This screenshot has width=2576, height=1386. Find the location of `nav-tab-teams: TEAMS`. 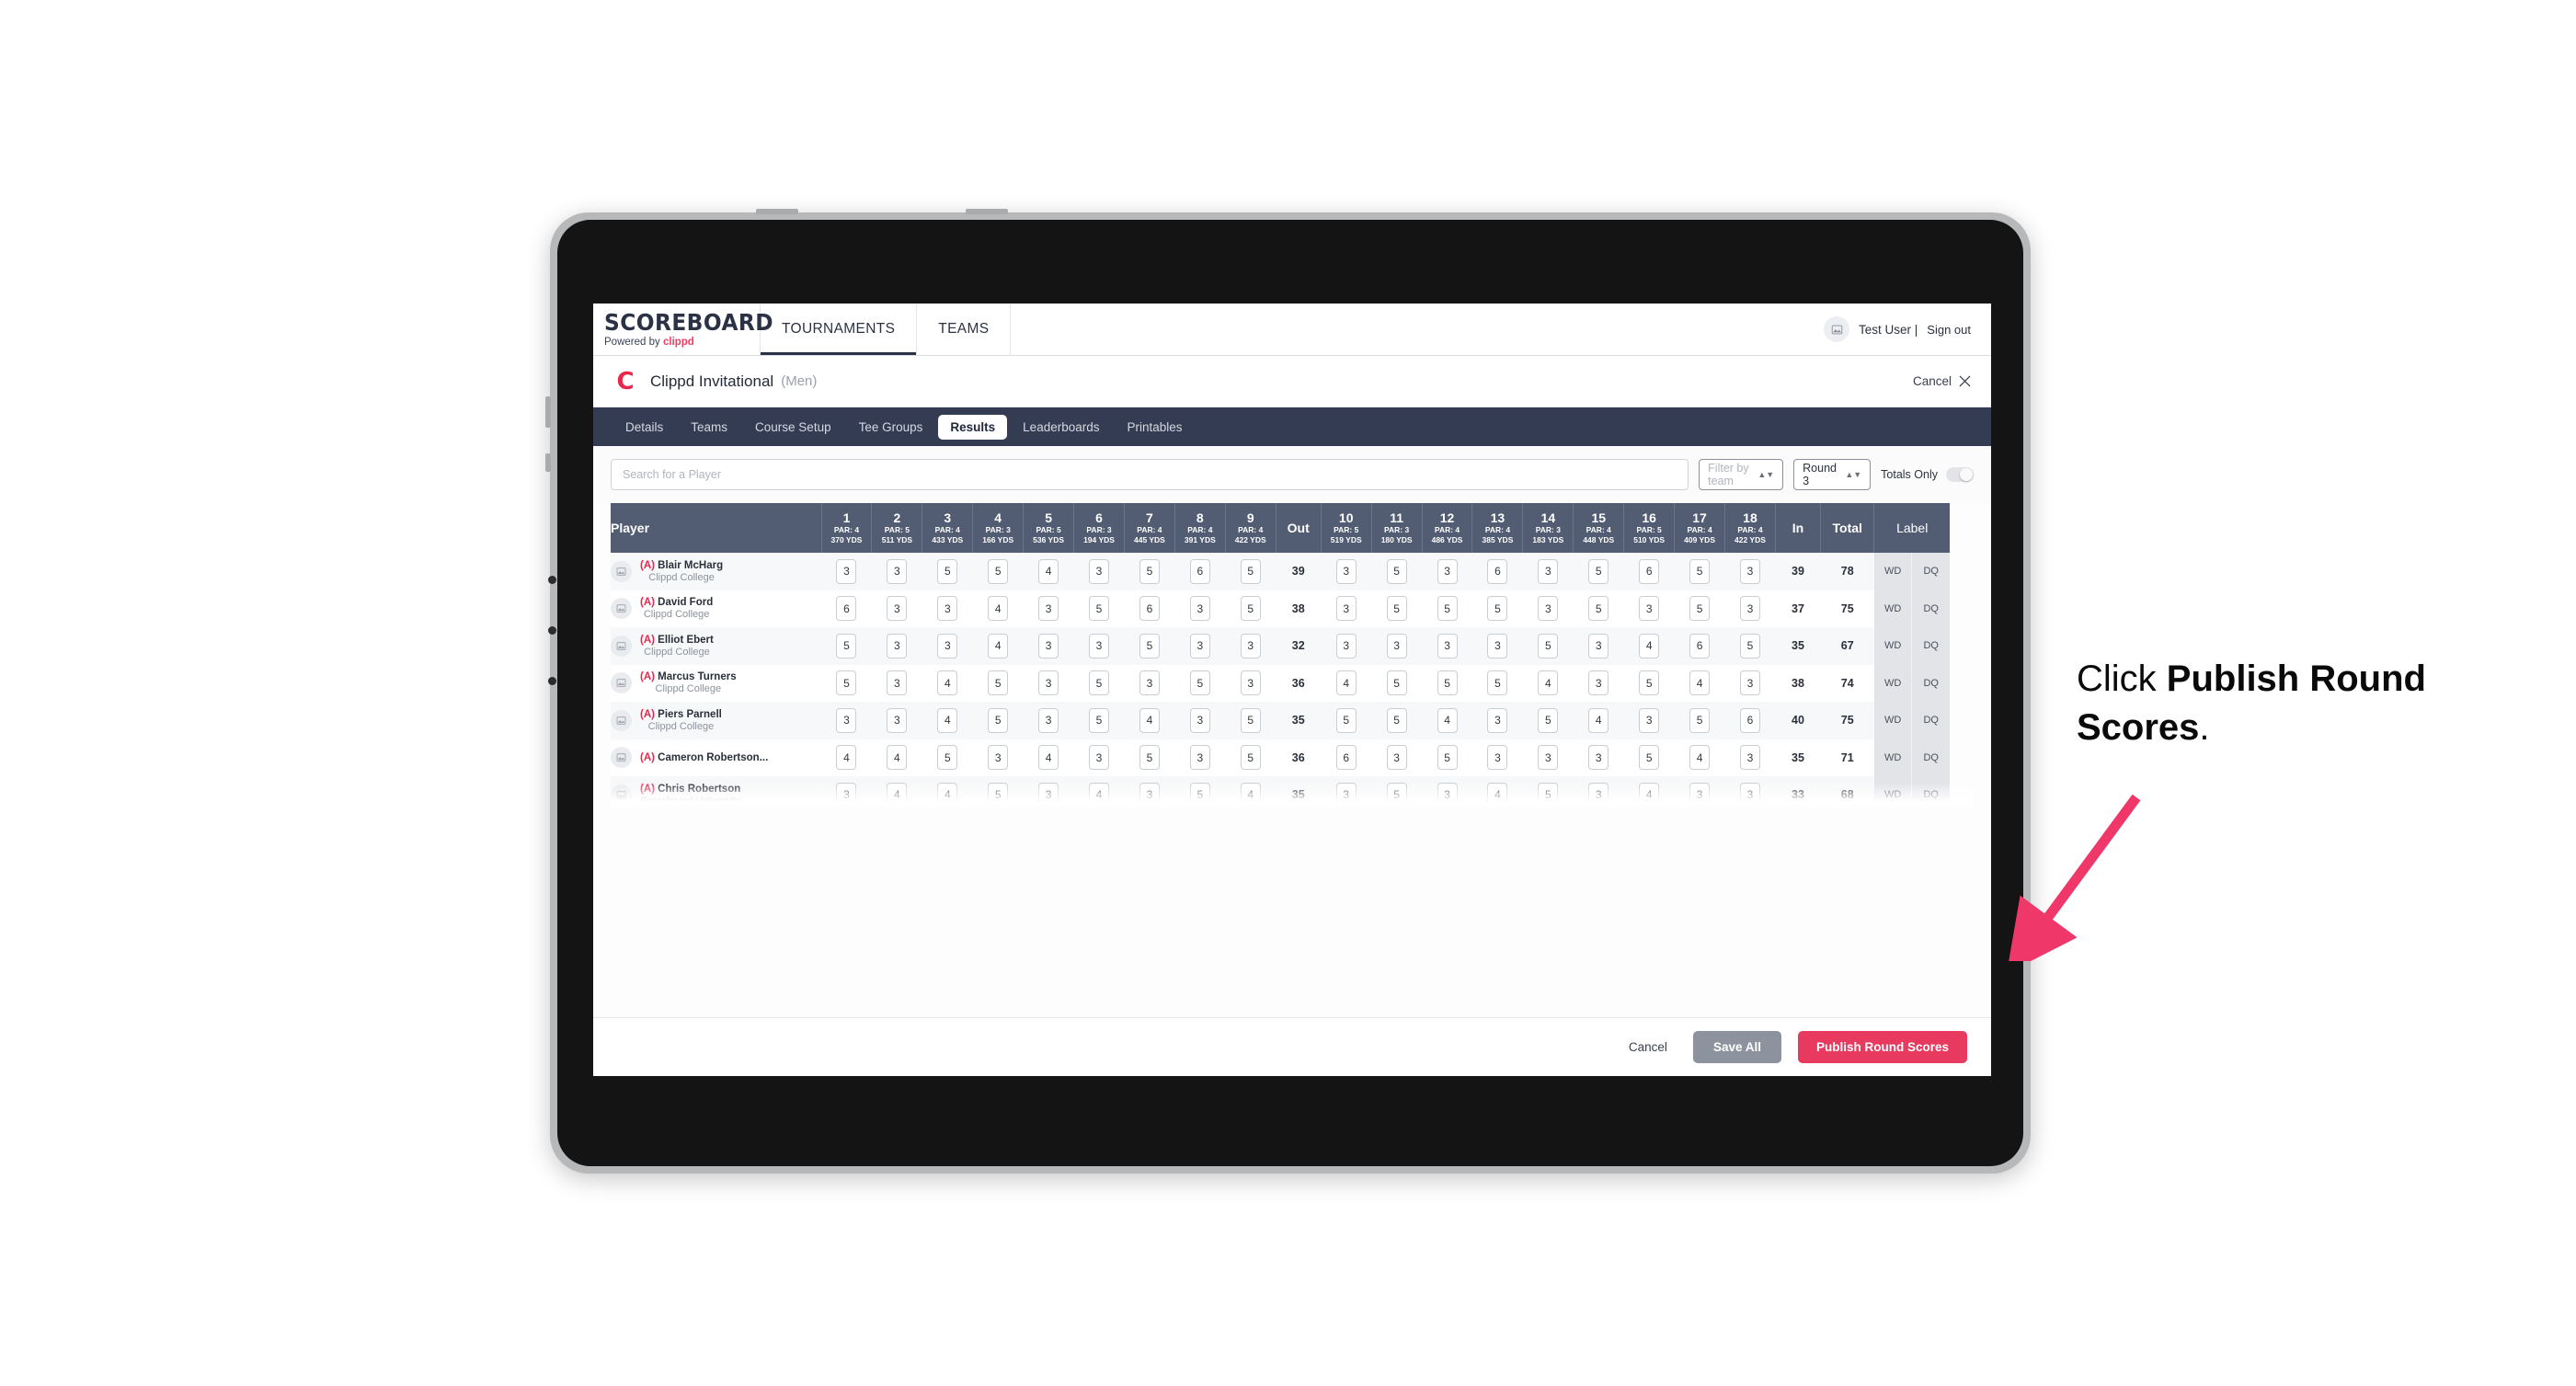

nav-tab-teams: TEAMS is located at coordinates (964, 329).